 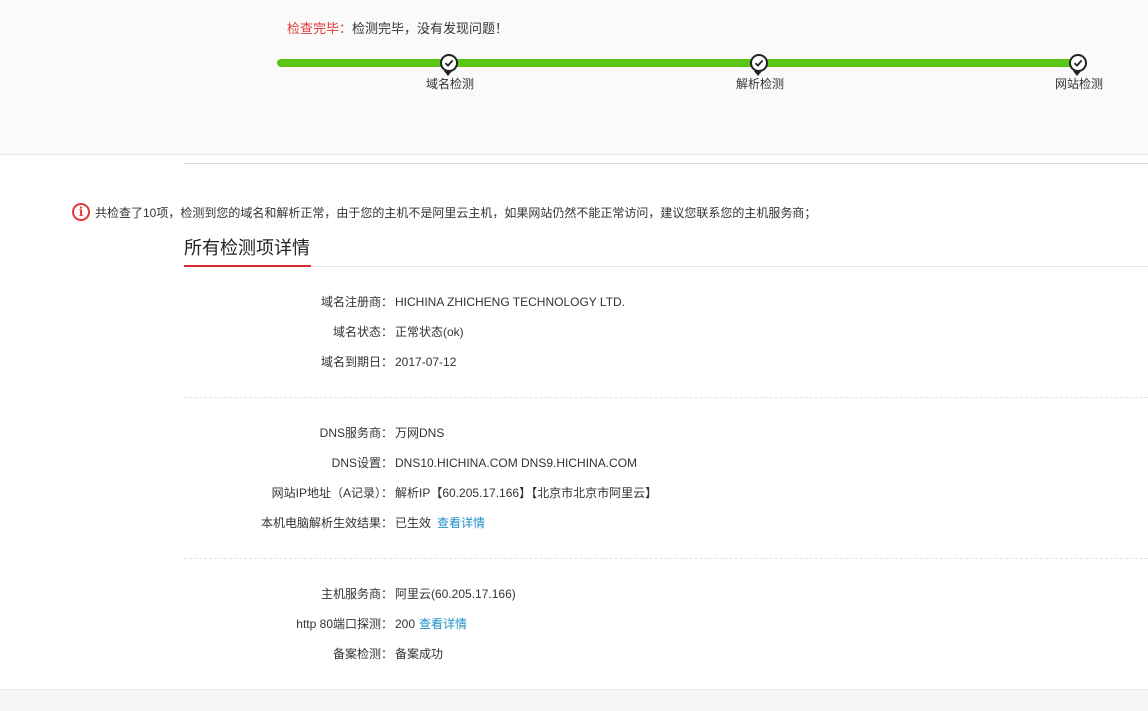 I want to click on progress-bar, so click(x=677, y=63).